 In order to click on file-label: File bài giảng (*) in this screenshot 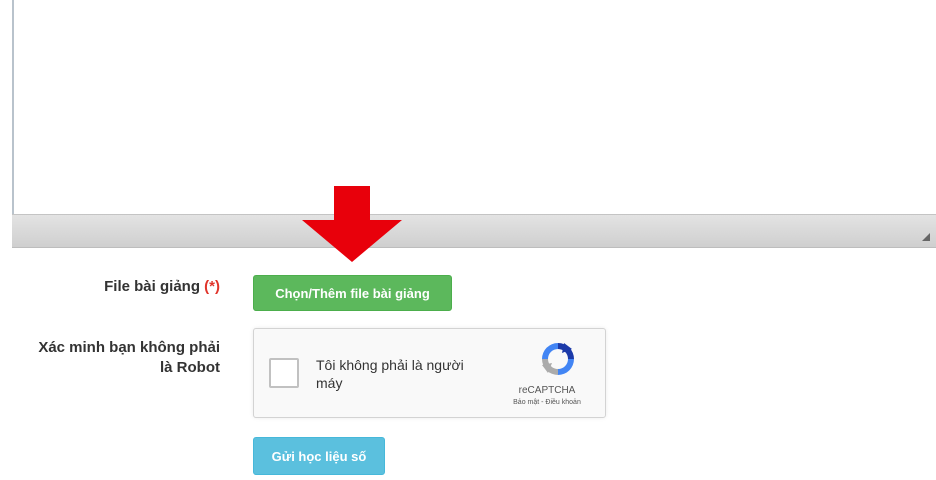, I will do `click(130, 286)`.